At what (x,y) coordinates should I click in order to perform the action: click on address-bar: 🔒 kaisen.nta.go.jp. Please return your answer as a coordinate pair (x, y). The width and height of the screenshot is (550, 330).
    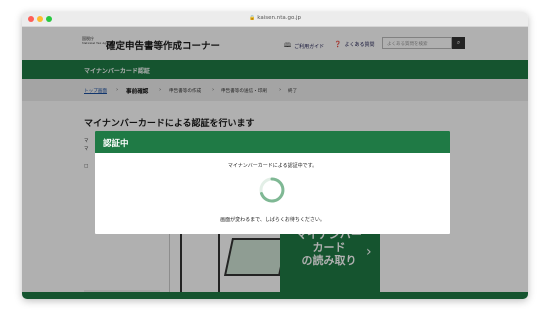
    Looking at the image, I should click on (275, 18).